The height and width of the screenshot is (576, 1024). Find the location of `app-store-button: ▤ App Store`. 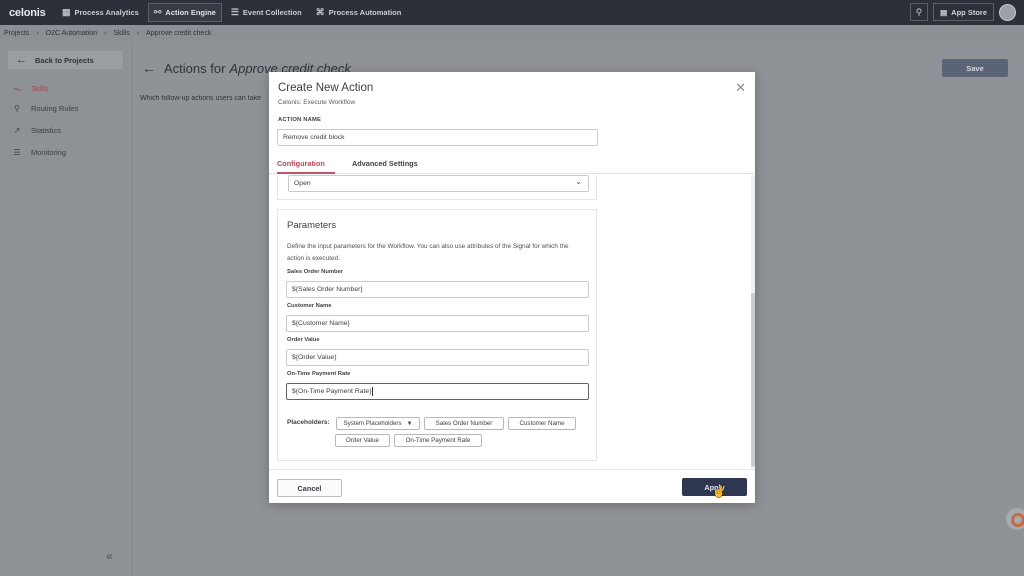

app-store-button: ▤ App Store is located at coordinates (963, 12).